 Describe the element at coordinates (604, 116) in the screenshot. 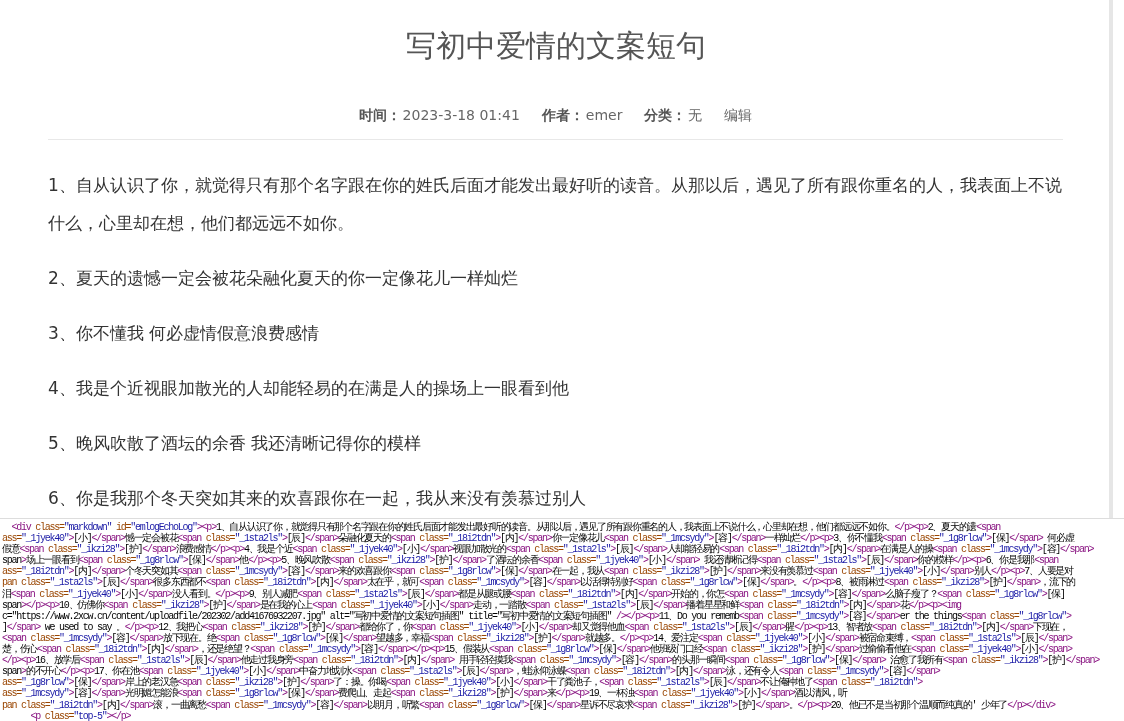

I see `meta-value: emer` at that location.